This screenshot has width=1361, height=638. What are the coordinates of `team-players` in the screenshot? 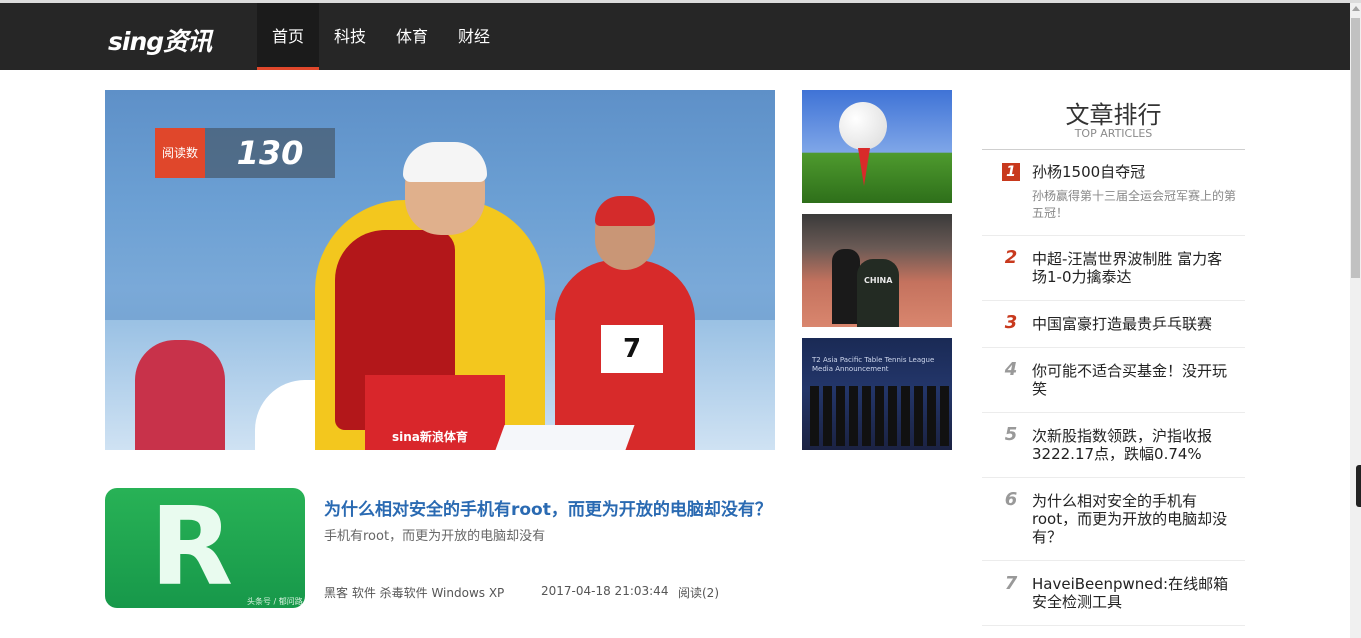 It's located at (880, 416).